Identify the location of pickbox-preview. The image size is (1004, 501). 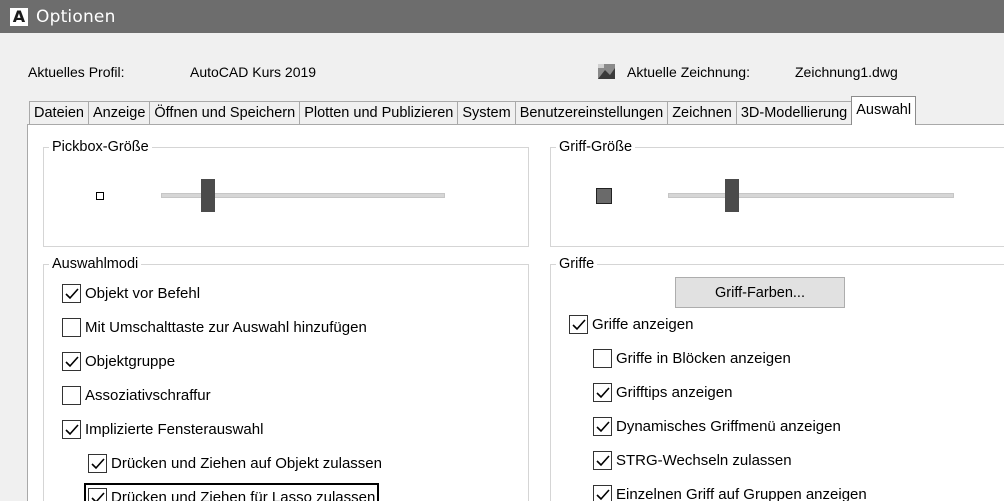
(100, 196).